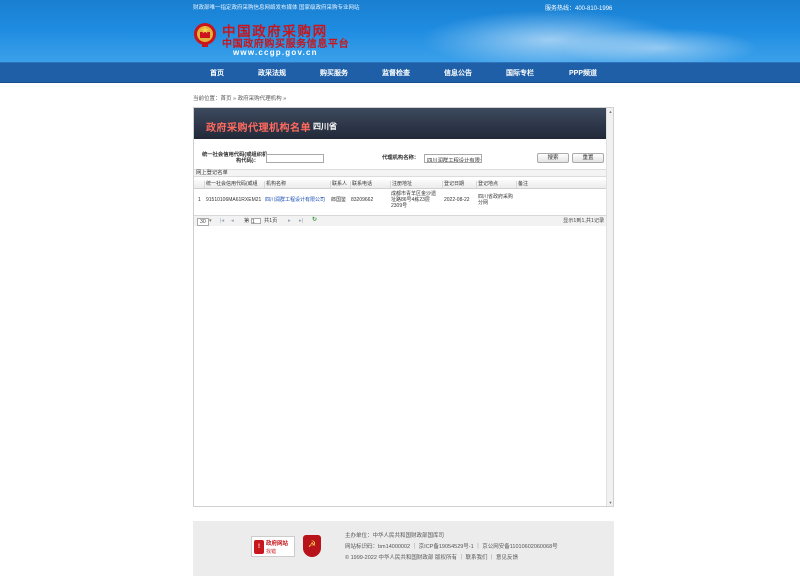  What do you see at coordinates (338, 184) in the screenshot?
I see `column-header-contact: 联系人` at bounding box center [338, 184].